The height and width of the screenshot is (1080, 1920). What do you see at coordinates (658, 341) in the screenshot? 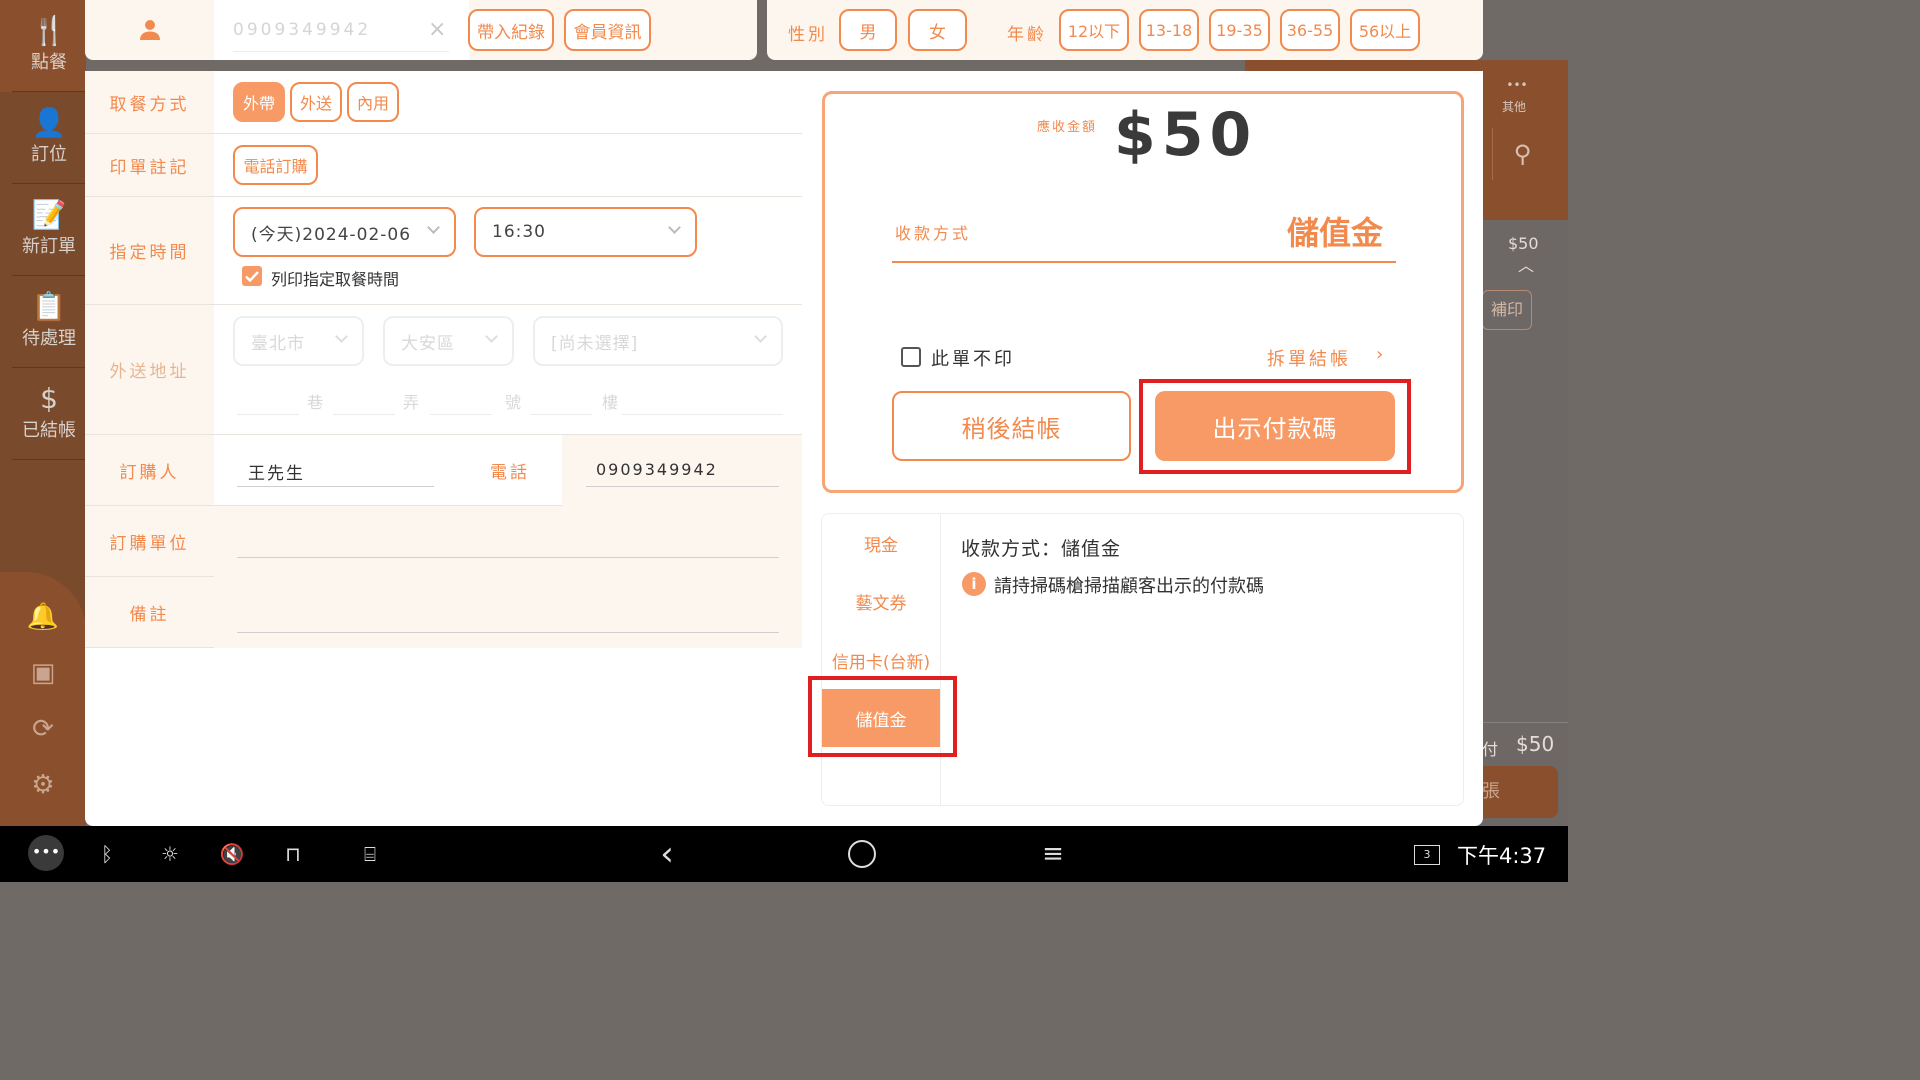
I see `road-select: [尚未選擇]` at bounding box center [658, 341].